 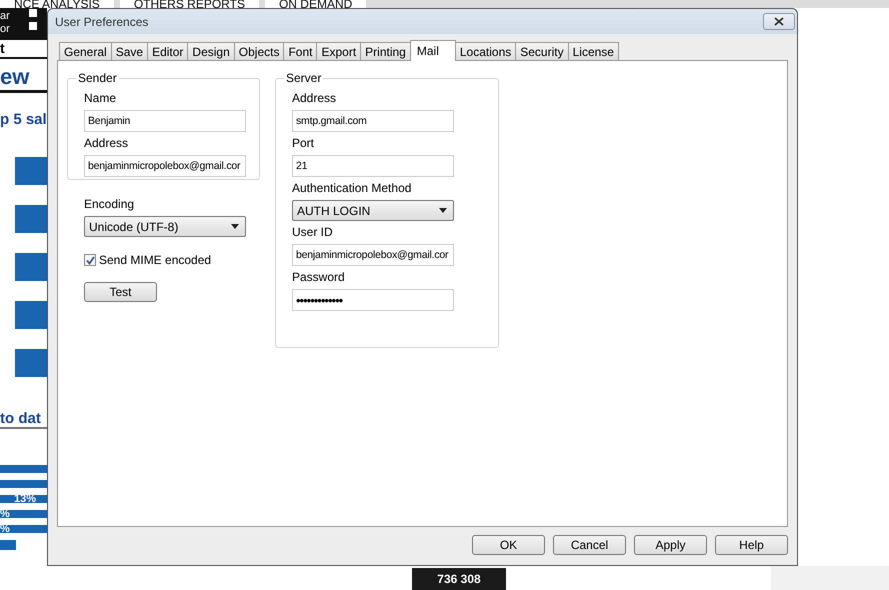 What do you see at coordinates (5, 16) in the screenshot?
I see `option-label: ar` at bounding box center [5, 16].